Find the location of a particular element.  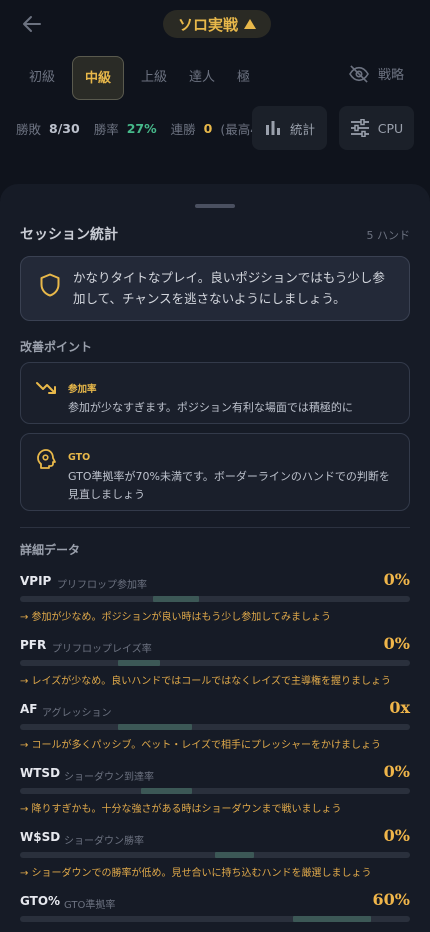

session-record: 勝敗 8/30 勝率 27% 連勝 0 (最高4) is located at coordinates (139, 128).